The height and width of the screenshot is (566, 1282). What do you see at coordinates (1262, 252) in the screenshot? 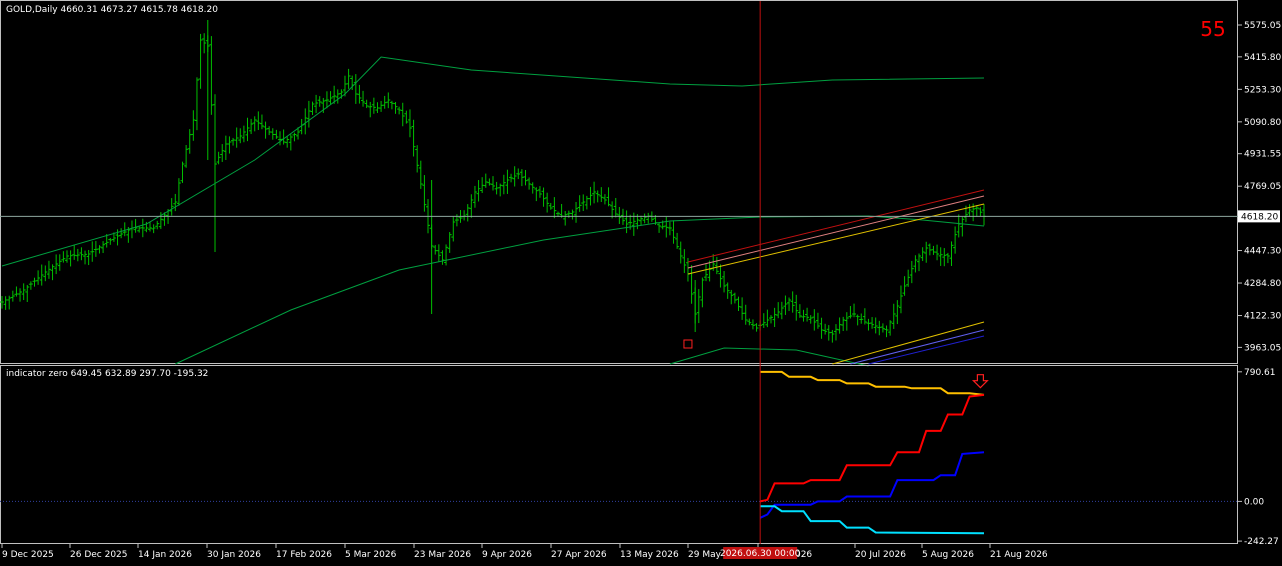
I see `price-tick-label: 4447.30` at bounding box center [1262, 252].